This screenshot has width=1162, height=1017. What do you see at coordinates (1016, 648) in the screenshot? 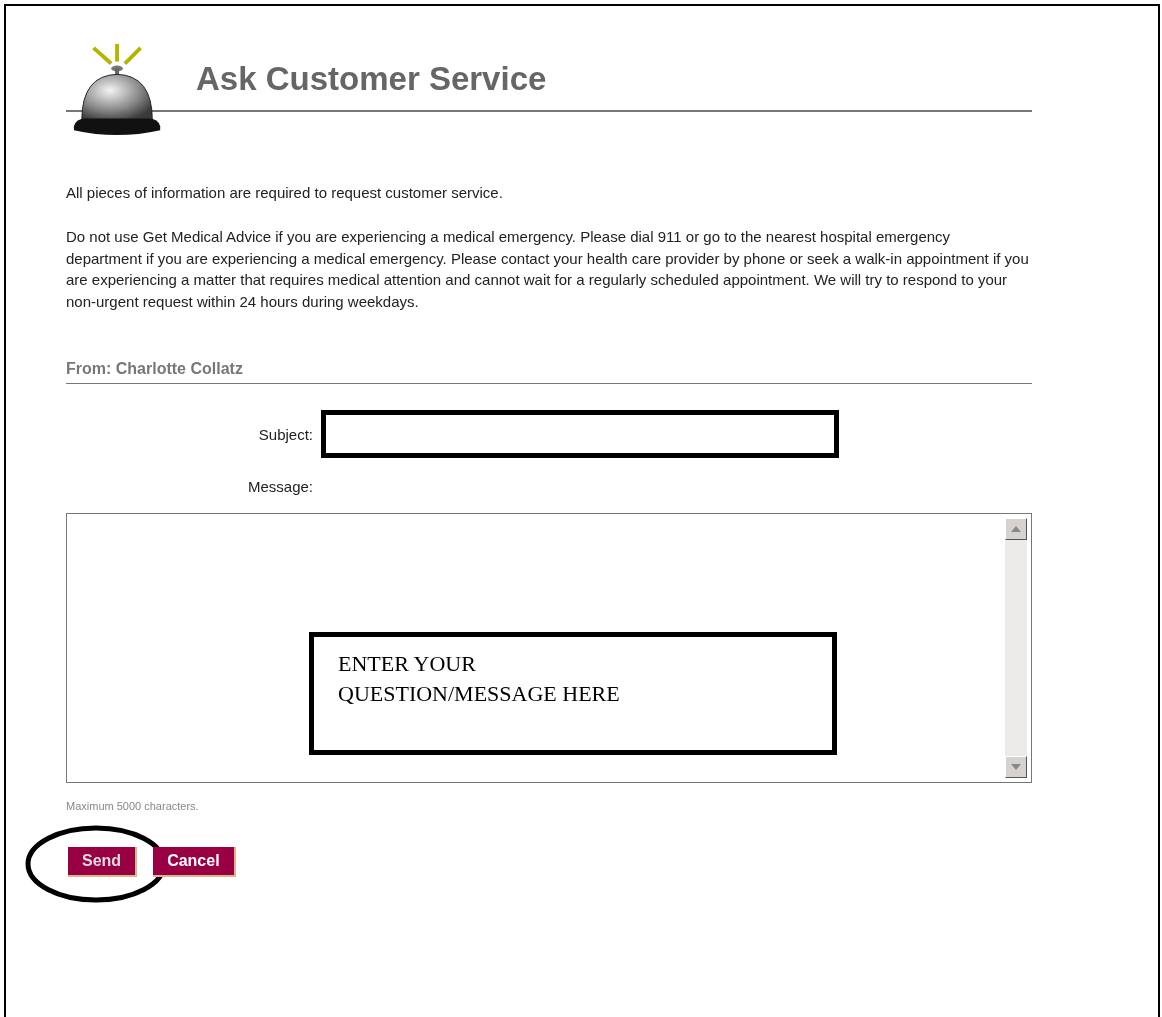
I see `scrollbar` at bounding box center [1016, 648].